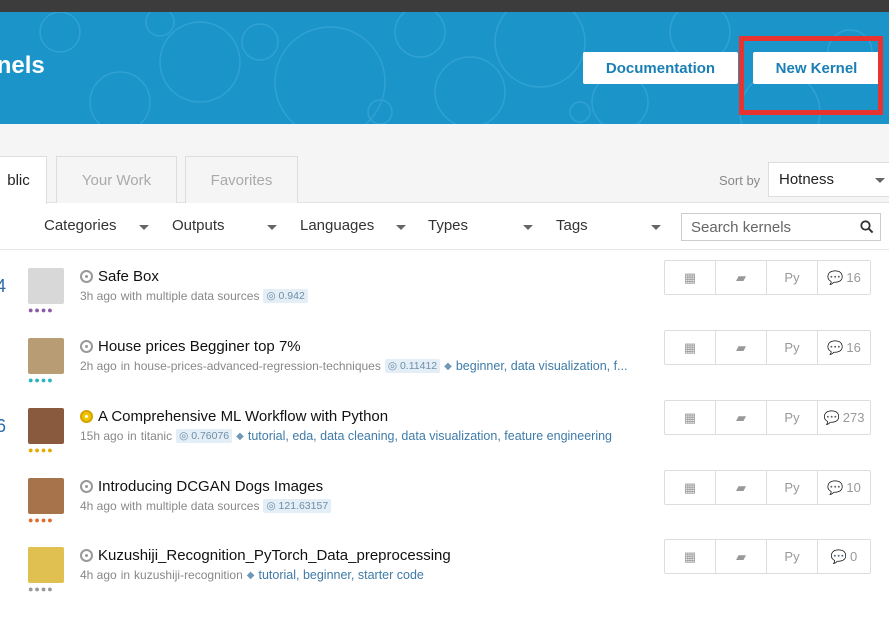 Image resolution: width=889 pixels, height=617 pixels. What do you see at coordinates (444, 6) in the screenshot?
I see `browser-top-bar` at bounding box center [444, 6].